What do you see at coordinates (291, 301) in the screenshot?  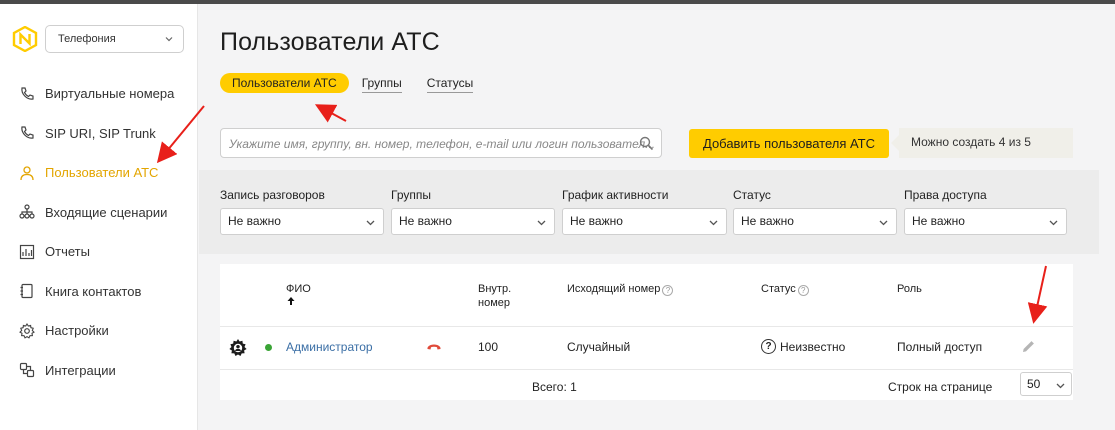 I see `sort-up-icon` at bounding box center [291, 301].